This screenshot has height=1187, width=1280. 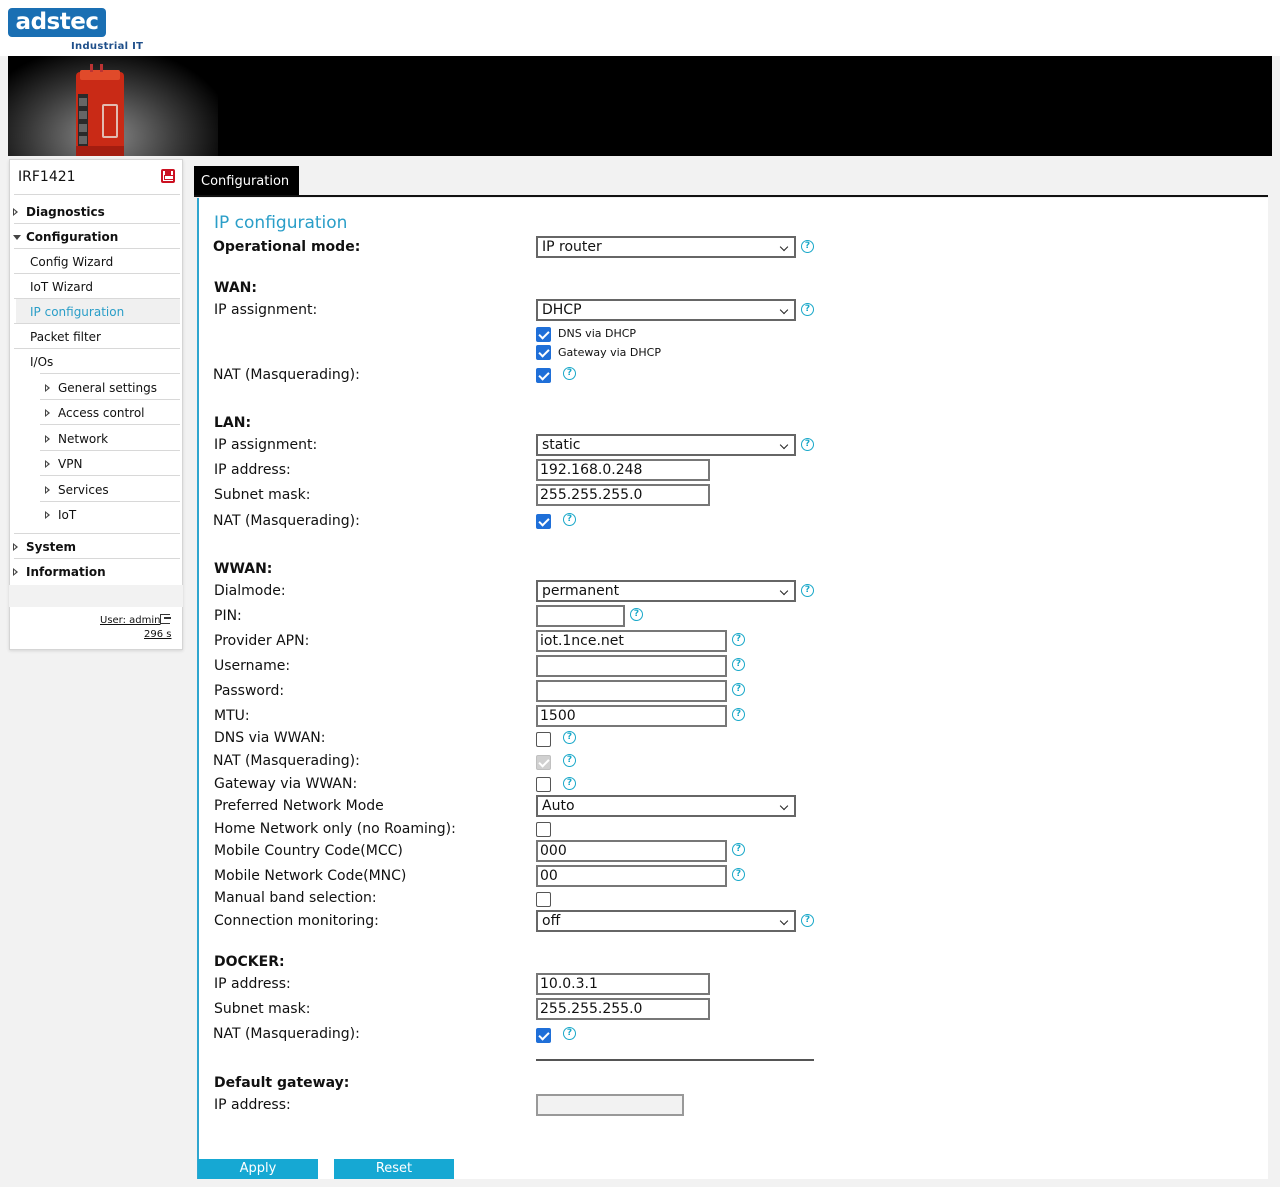 I want to click on sidebar-item-diagnostics: Diagnostics, so click(x=65, y=212).